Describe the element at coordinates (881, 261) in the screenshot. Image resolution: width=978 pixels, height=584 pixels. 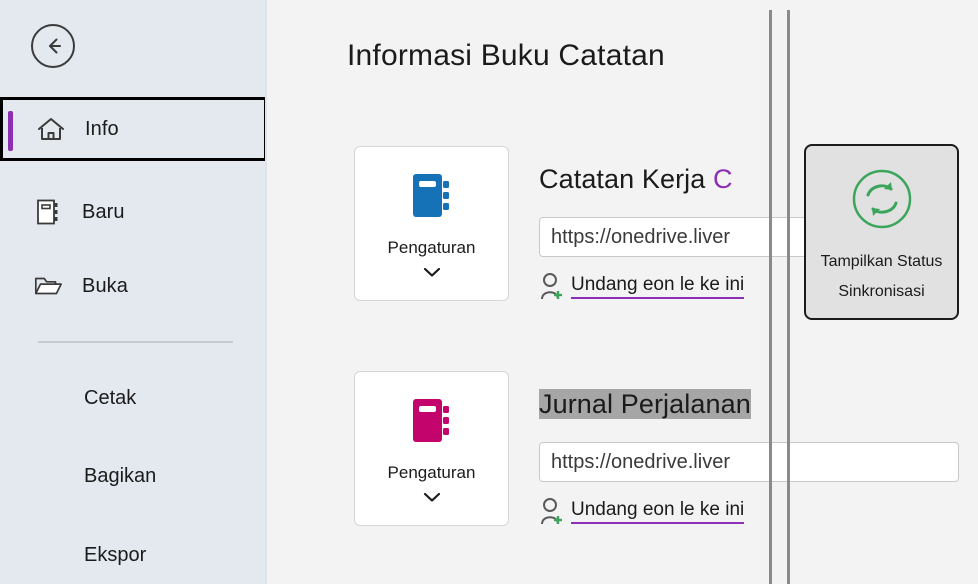
I see `sync-status-label-line1: Tampilkan Status` at that location.